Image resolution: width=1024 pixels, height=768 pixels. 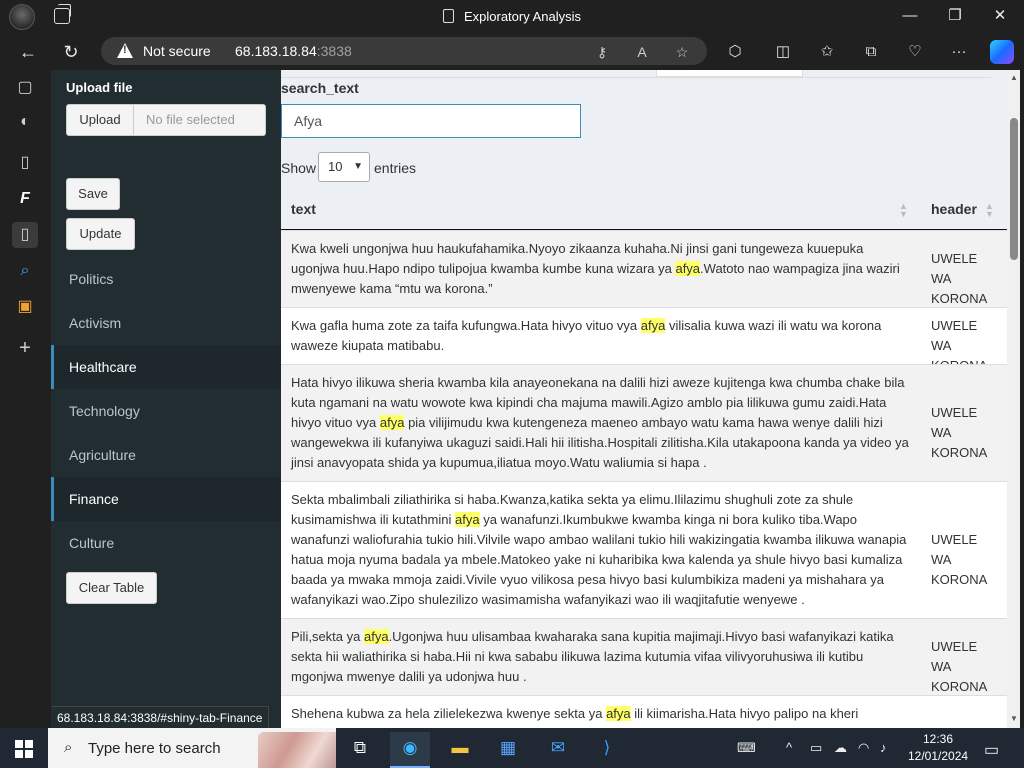 What do you see at coordinates (334, 51) in the screenshot?
I see `url-port: :3838` at bounding box center [334, 51].